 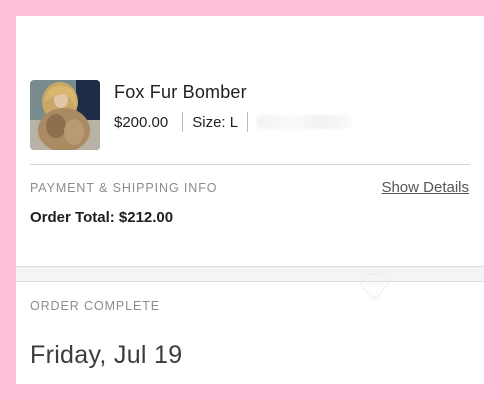 What do you see at coordinates (304, 122) in the screenshot?
I see `redacted-text` at bounding box center [304, 122].